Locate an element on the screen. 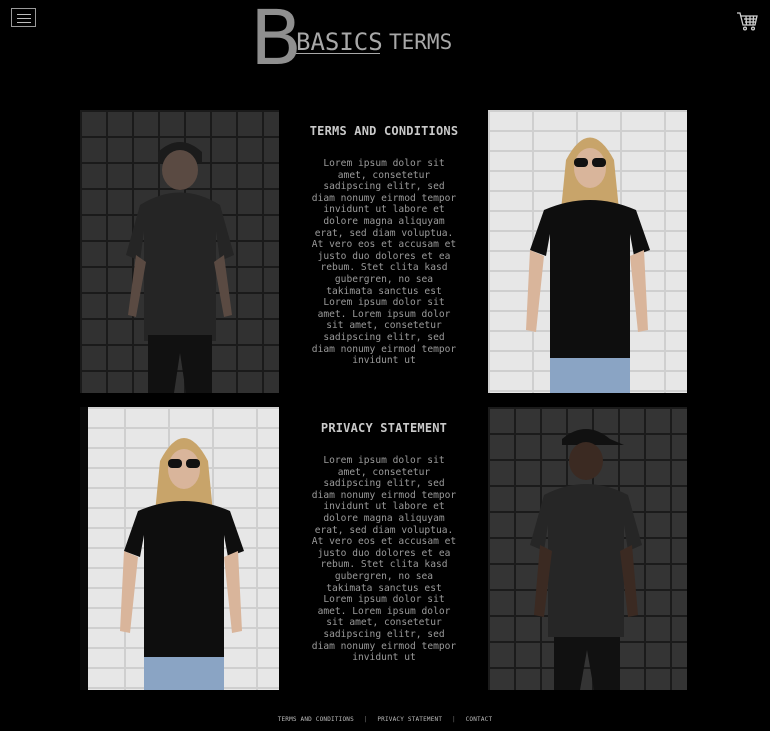 Image resolution: width=770 pixels, height=731 pixels. logo-dot is located at coordinates (292, 42).